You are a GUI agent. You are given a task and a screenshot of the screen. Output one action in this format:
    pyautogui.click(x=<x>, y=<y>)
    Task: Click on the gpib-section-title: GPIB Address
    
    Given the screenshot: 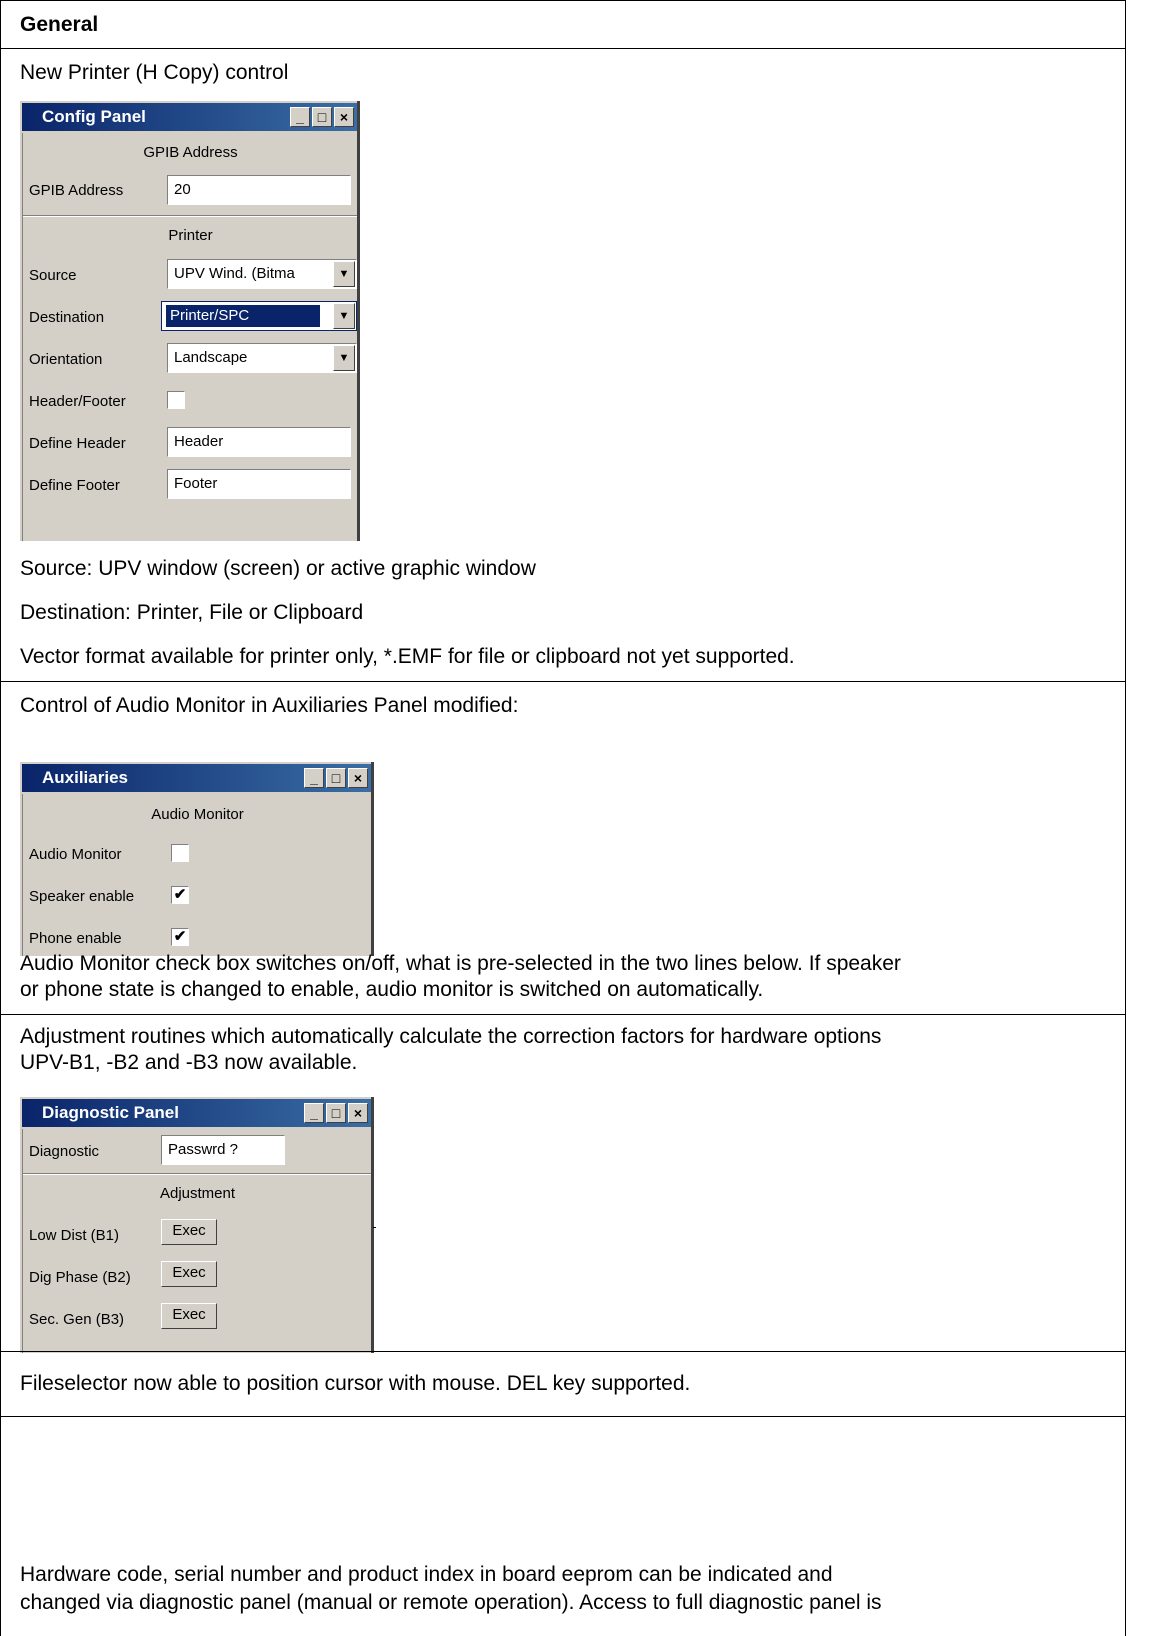 What is the action you would take?
    pyautogui.click(x=190, y=152)
    